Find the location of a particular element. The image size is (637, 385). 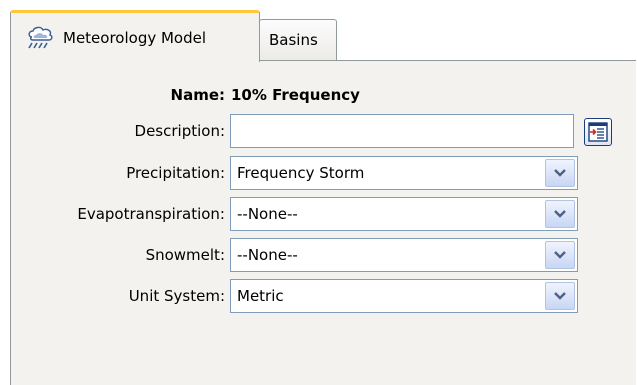

evapotranspiration-select: --None-- is located at coordinates (404, 214).